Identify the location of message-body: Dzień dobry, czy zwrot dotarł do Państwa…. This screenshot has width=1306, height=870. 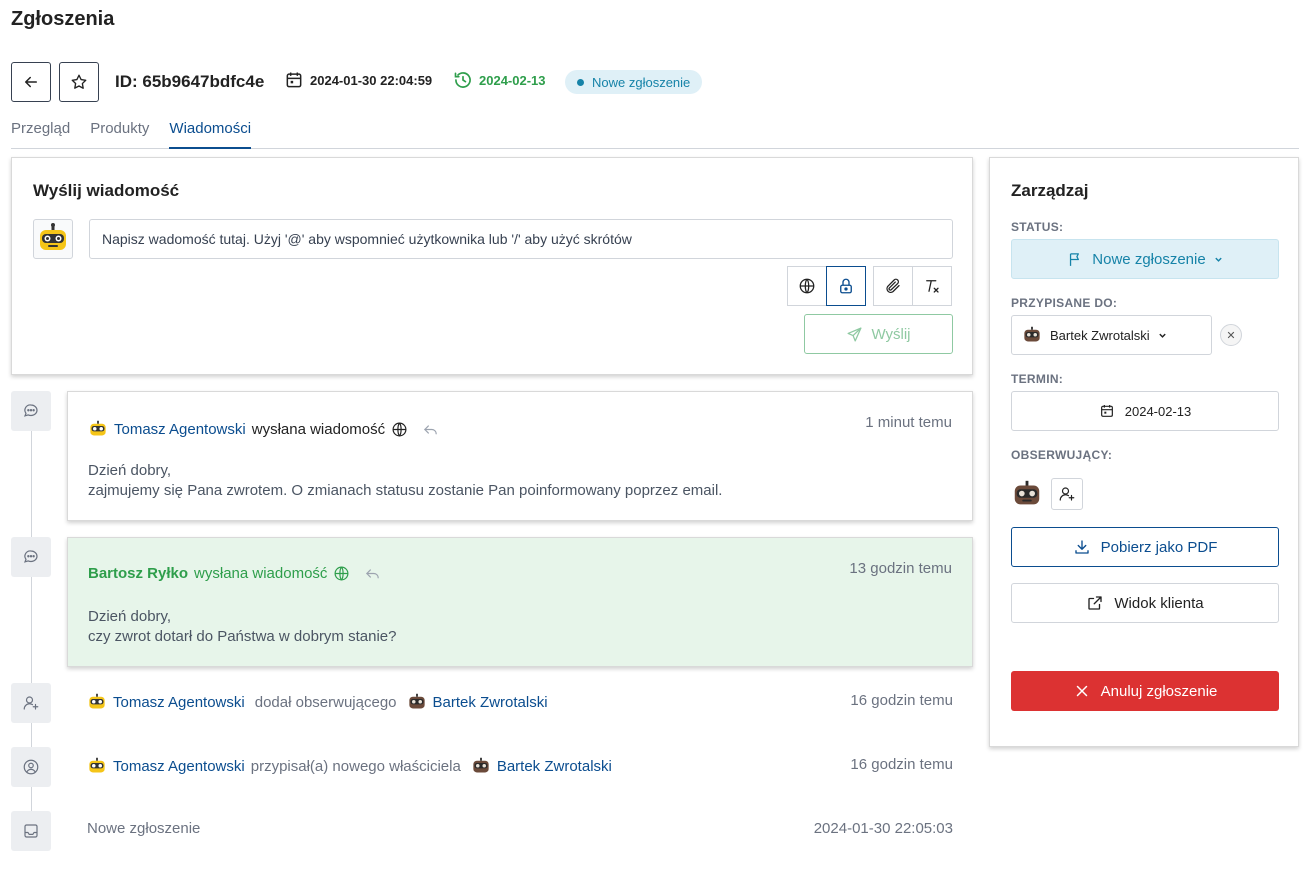
(242, 627).